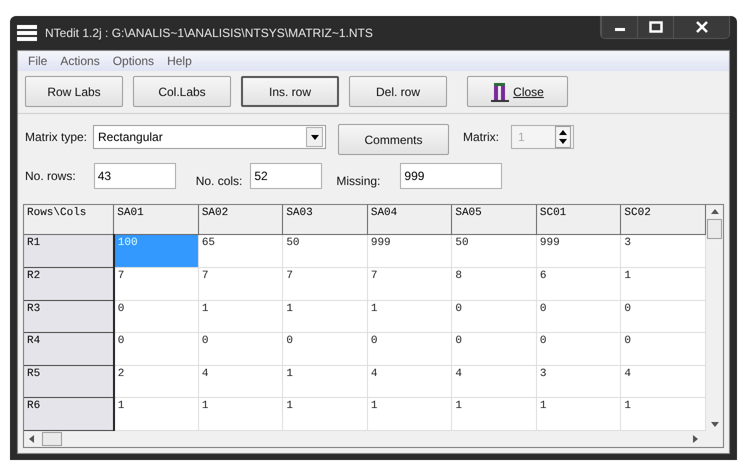 This screenshot has height=466, width=749. I want to click on door-icon, so click(500, 92).